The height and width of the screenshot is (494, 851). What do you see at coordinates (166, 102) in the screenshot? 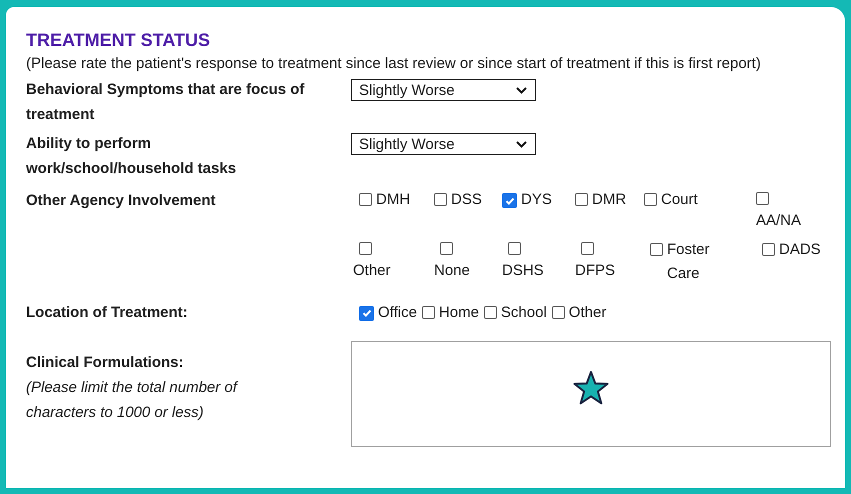
I see `field-label: Behavioral Symptoms that are focus of treatment` at bounding box center [166, 102].